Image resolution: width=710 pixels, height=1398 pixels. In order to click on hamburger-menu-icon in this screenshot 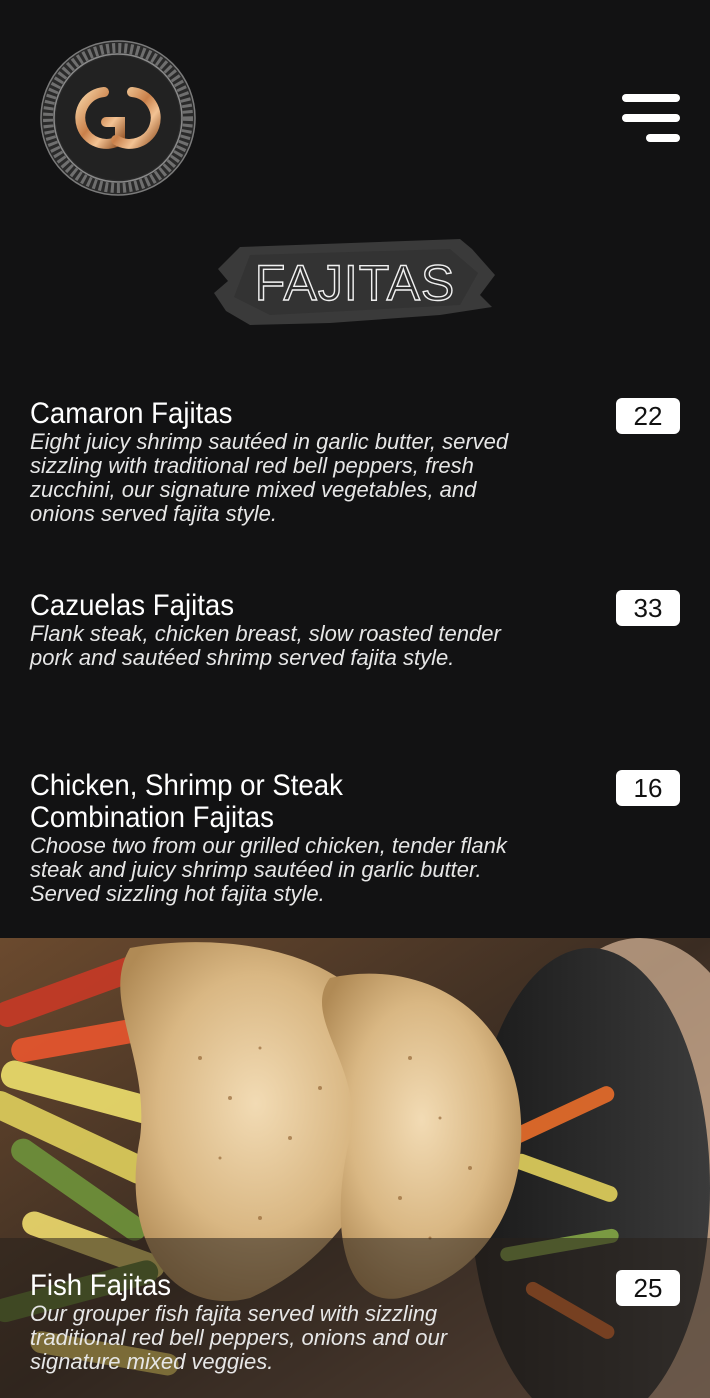, I will do `click(649, 118)`.